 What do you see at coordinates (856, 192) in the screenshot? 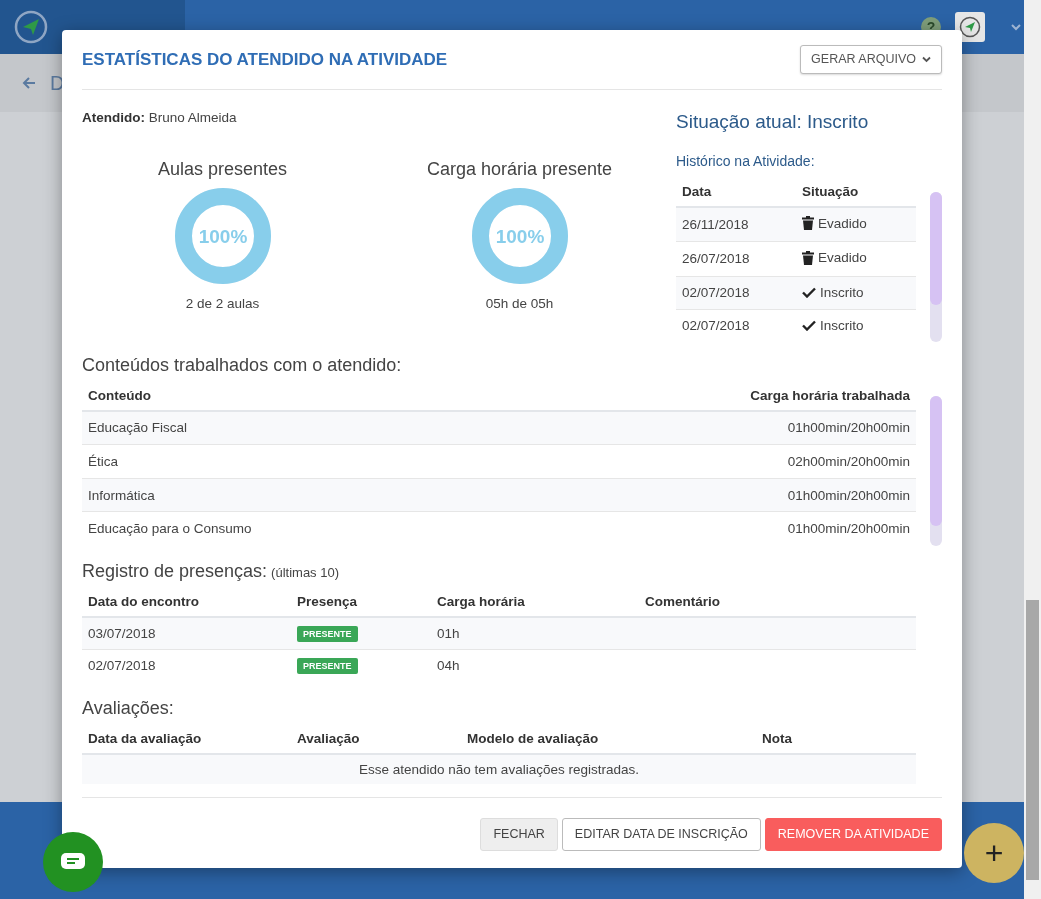
I see `column-header: Situação` at bounding box center [856, 192].